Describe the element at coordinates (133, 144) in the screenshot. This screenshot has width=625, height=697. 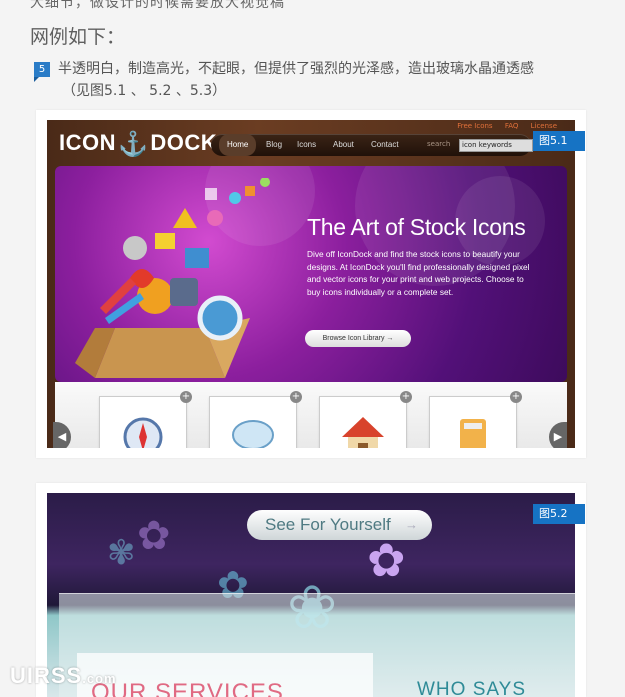
I see `anchor-icon: ⚓` at that location.